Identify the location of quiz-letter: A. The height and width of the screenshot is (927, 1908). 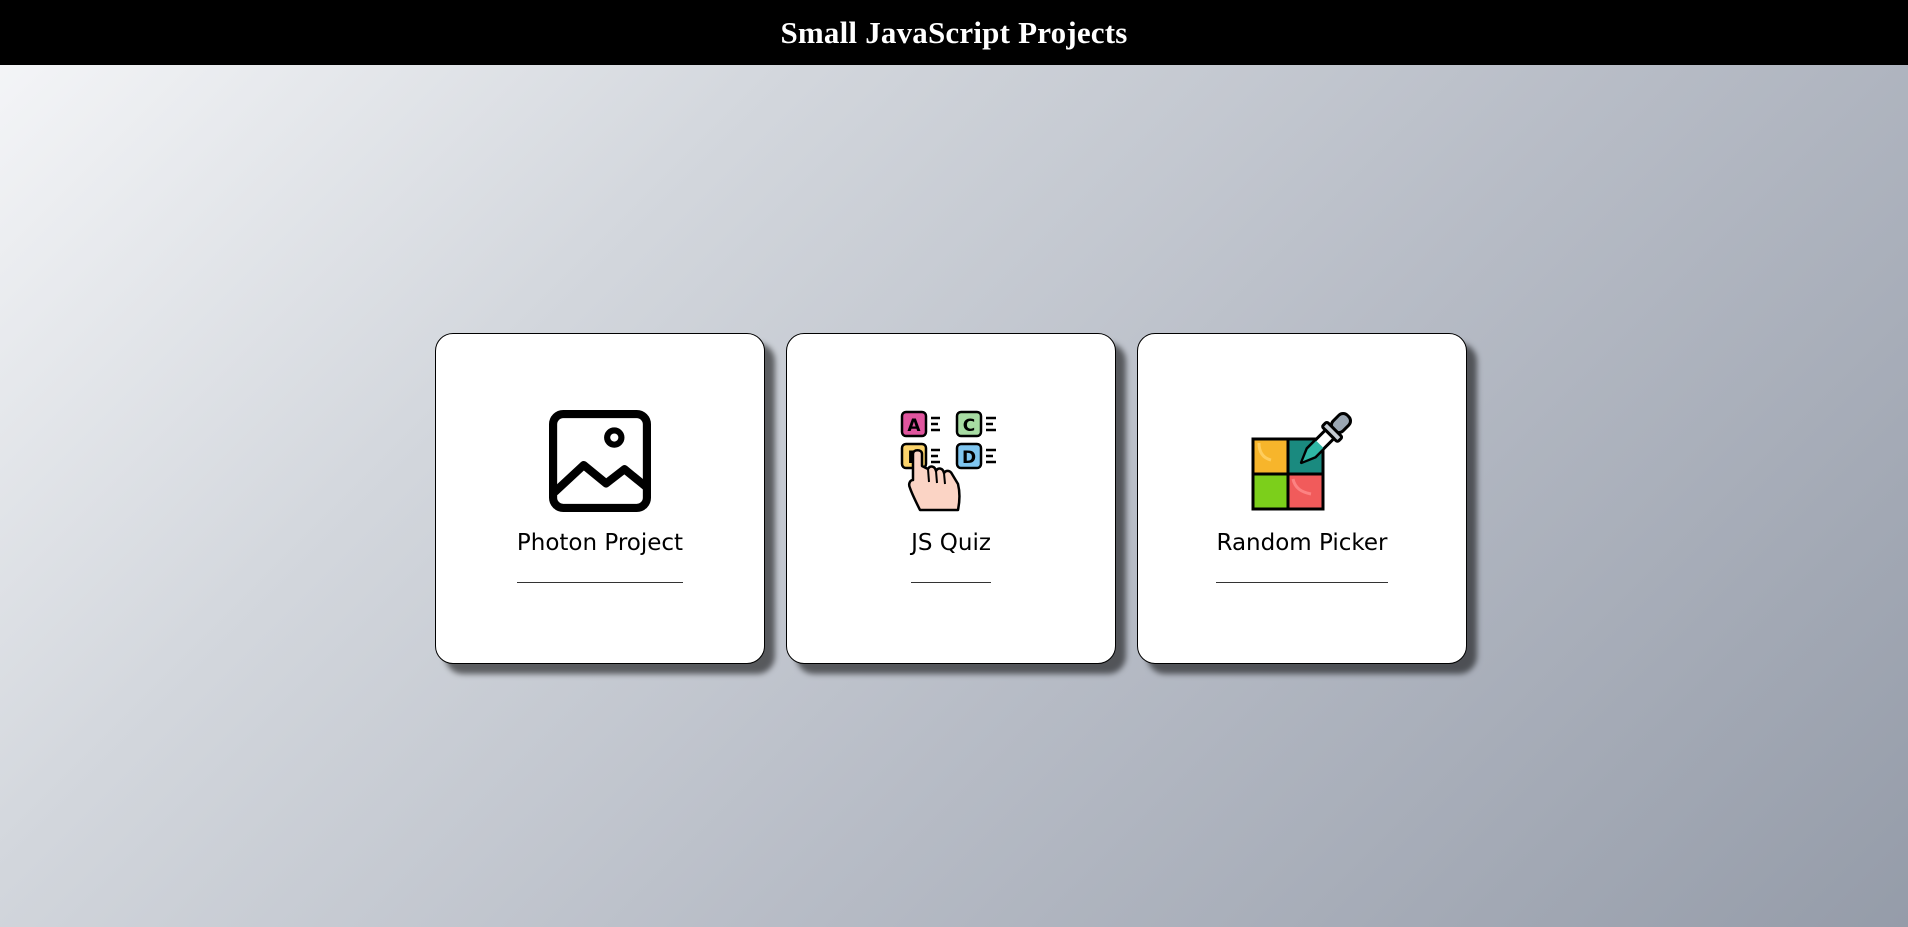
(914, 426).